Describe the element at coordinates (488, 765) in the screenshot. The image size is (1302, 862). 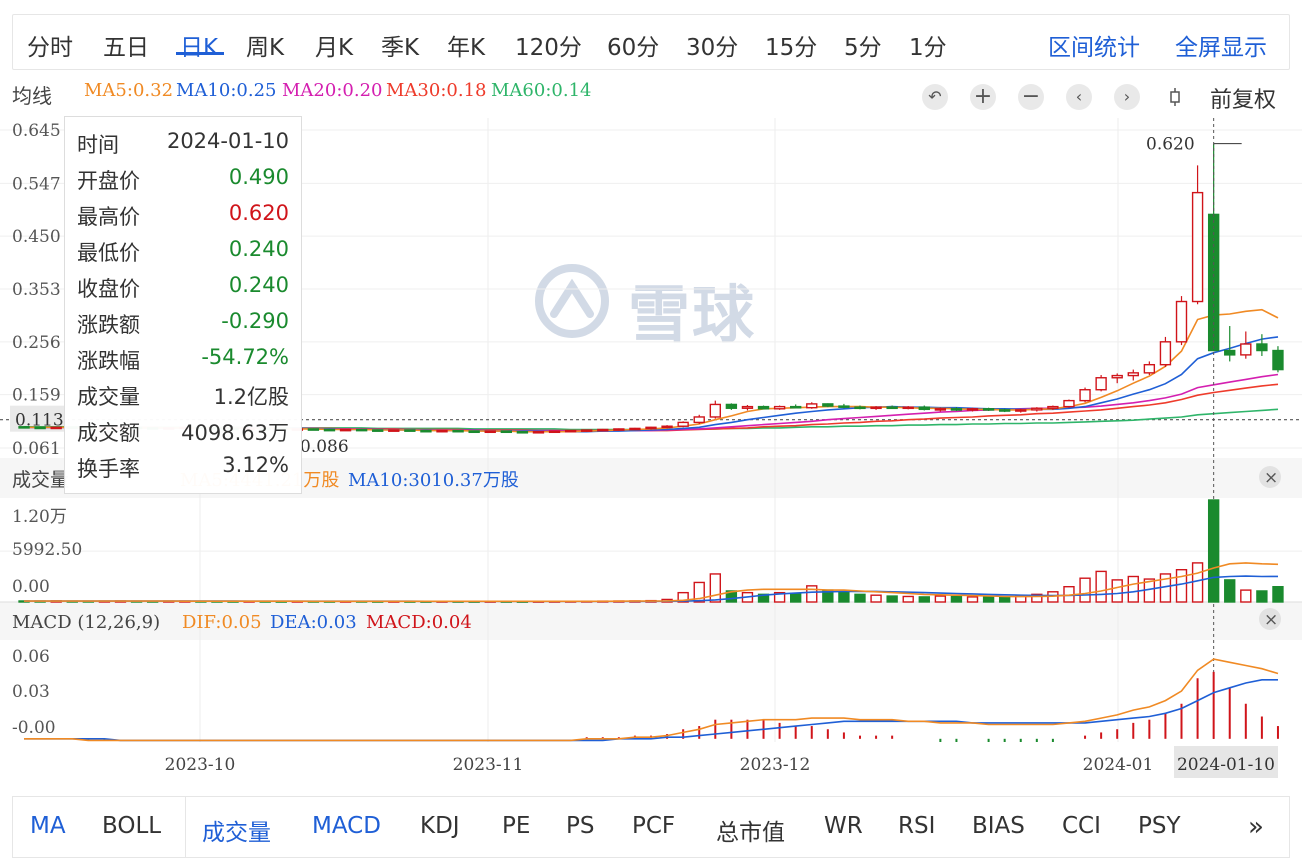
I see `x-axis-label: 2023-11` at that location.